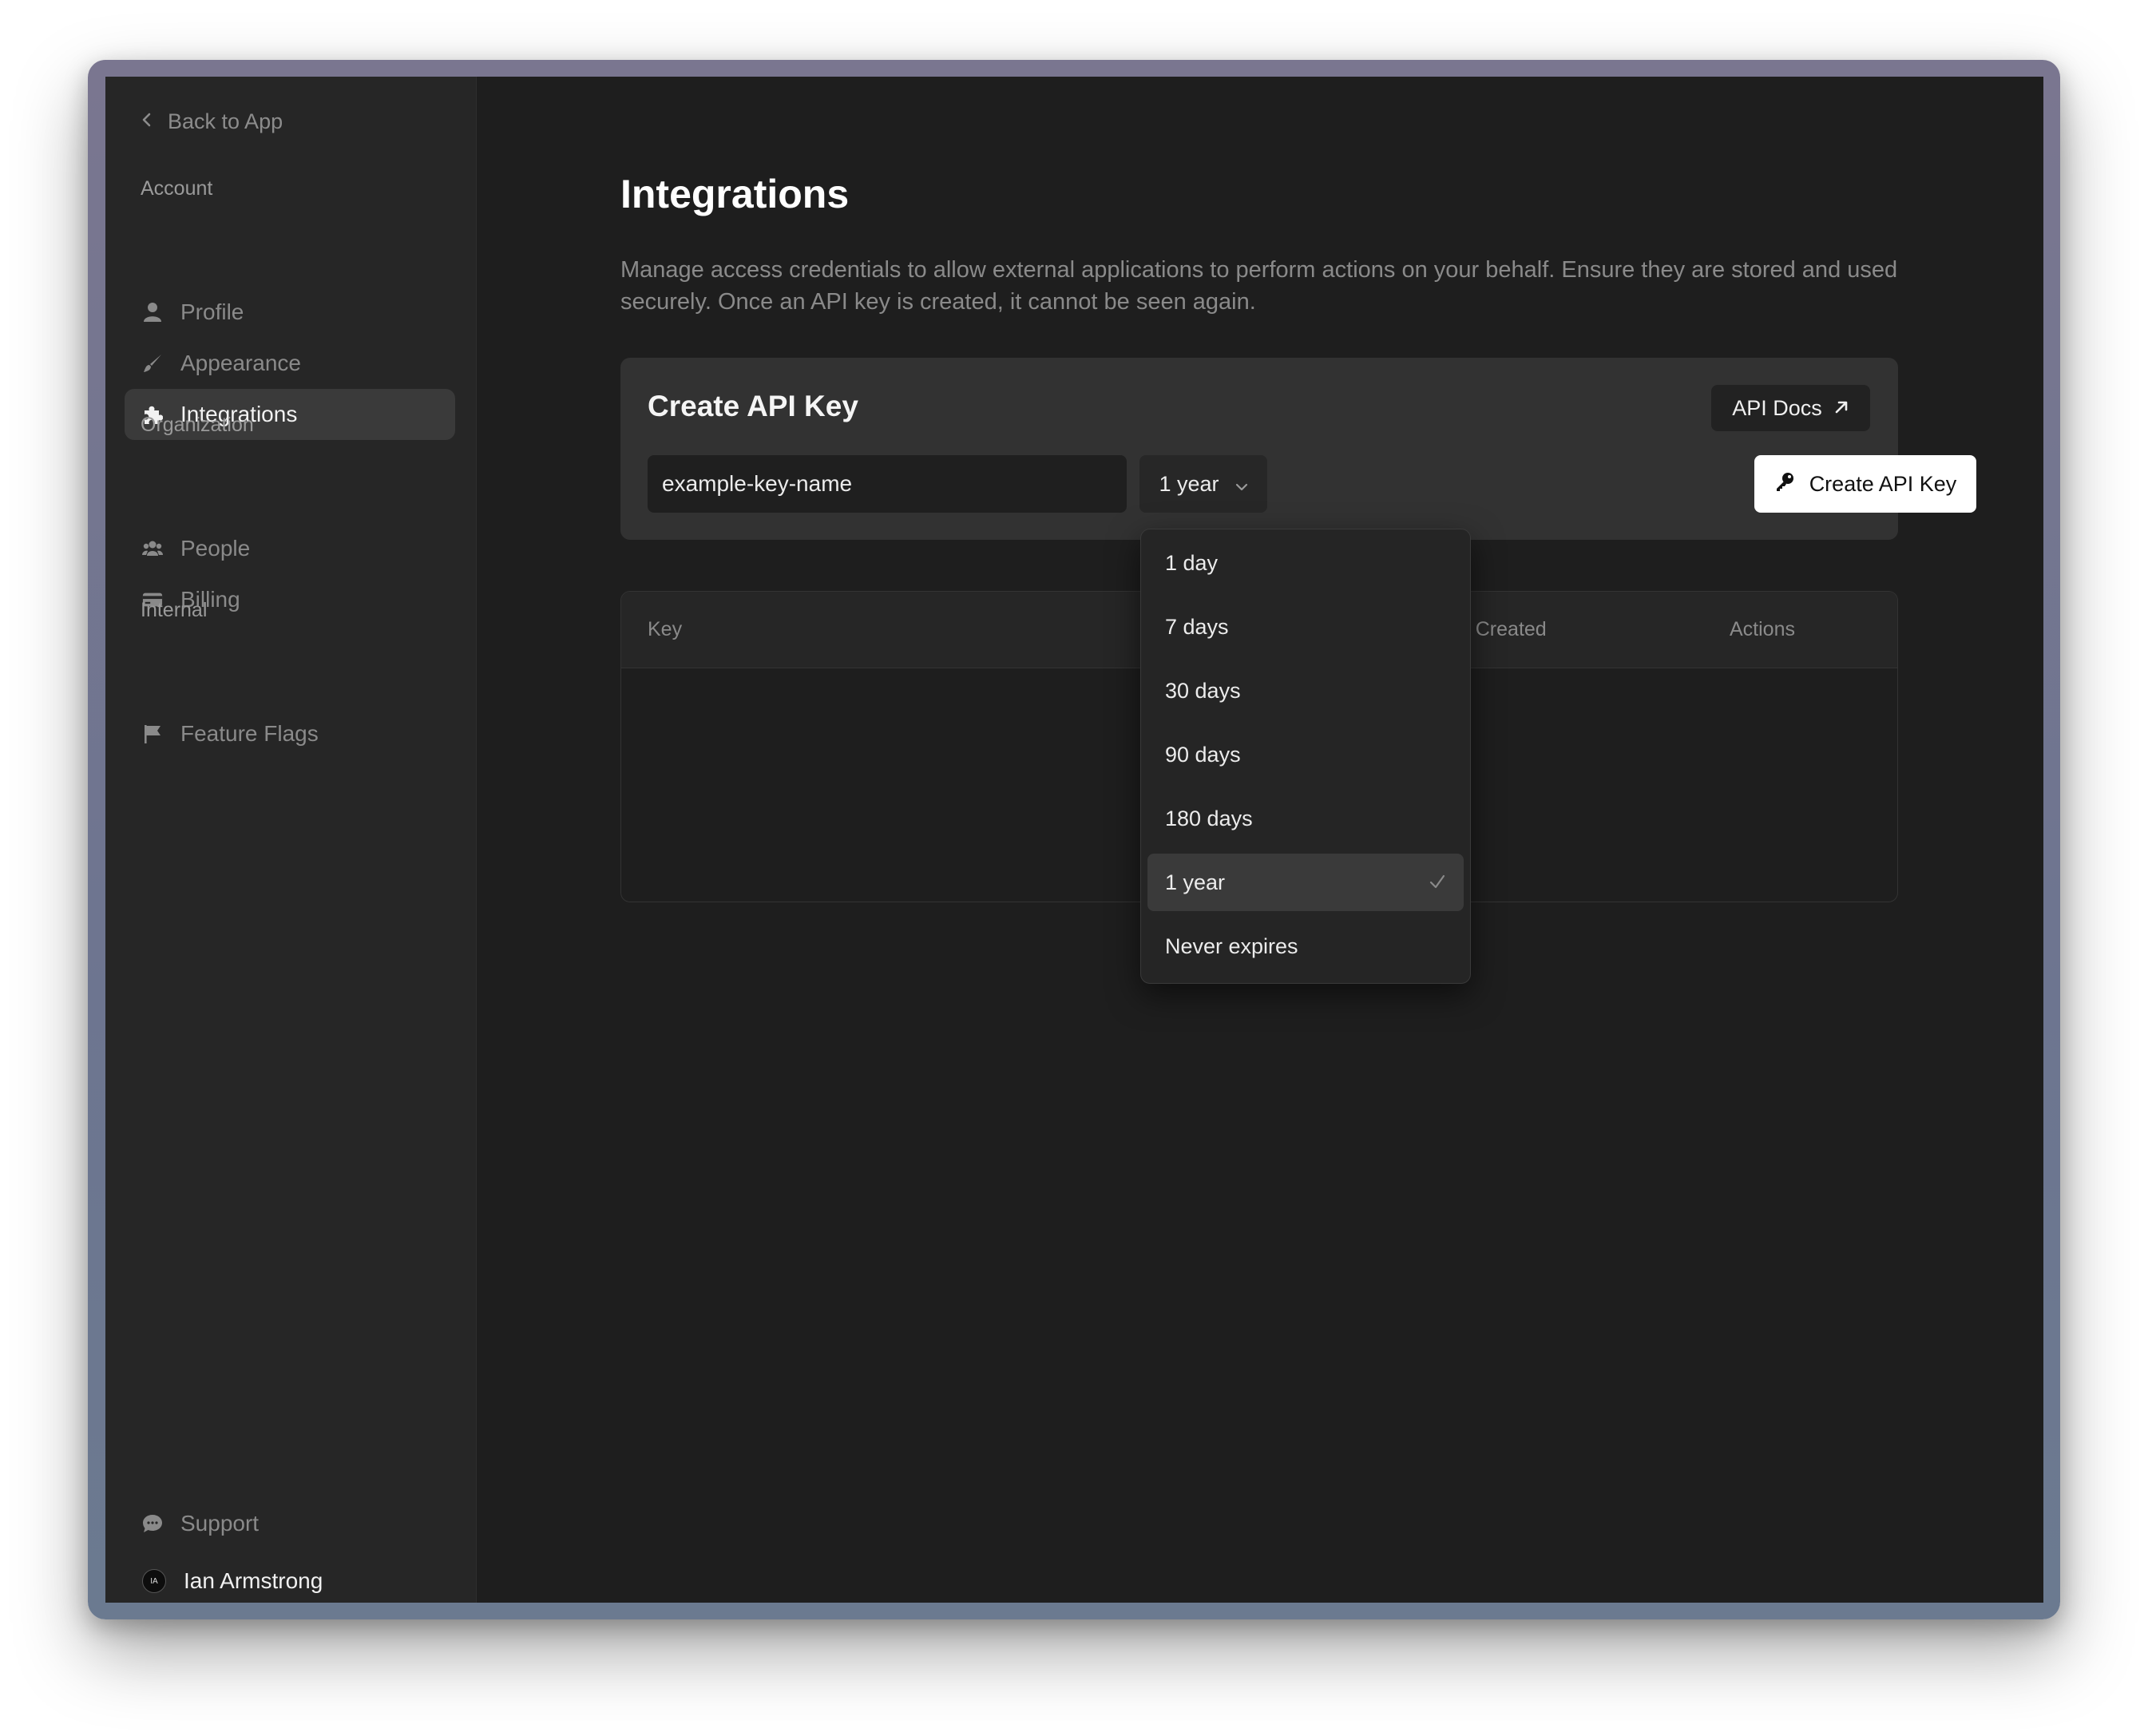 This screenshot has width=2148, height=1736. I want to click on option-label: 90 days, so click(1203, 754).